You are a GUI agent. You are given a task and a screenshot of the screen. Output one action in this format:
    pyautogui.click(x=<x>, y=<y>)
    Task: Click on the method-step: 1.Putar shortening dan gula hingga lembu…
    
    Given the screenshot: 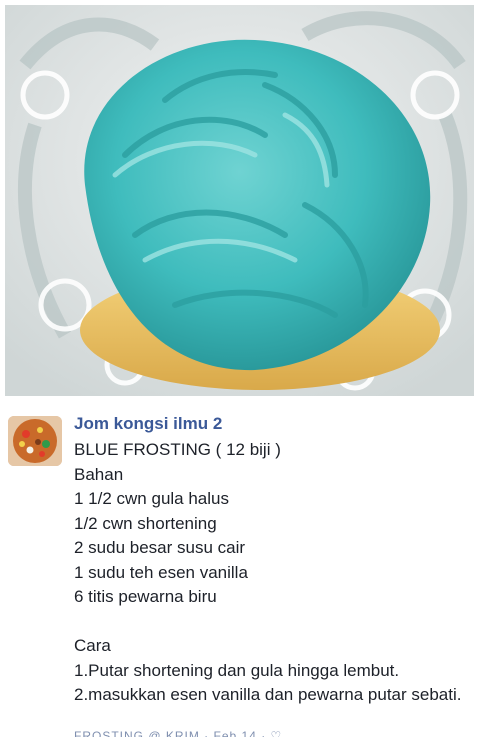 What is the action you would take?
    pyautogui.click(x=237, y=670)
    